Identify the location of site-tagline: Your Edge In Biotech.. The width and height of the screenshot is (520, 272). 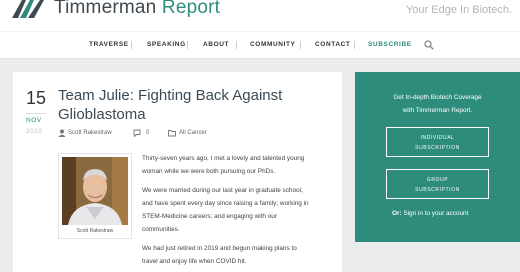
(458, 10).